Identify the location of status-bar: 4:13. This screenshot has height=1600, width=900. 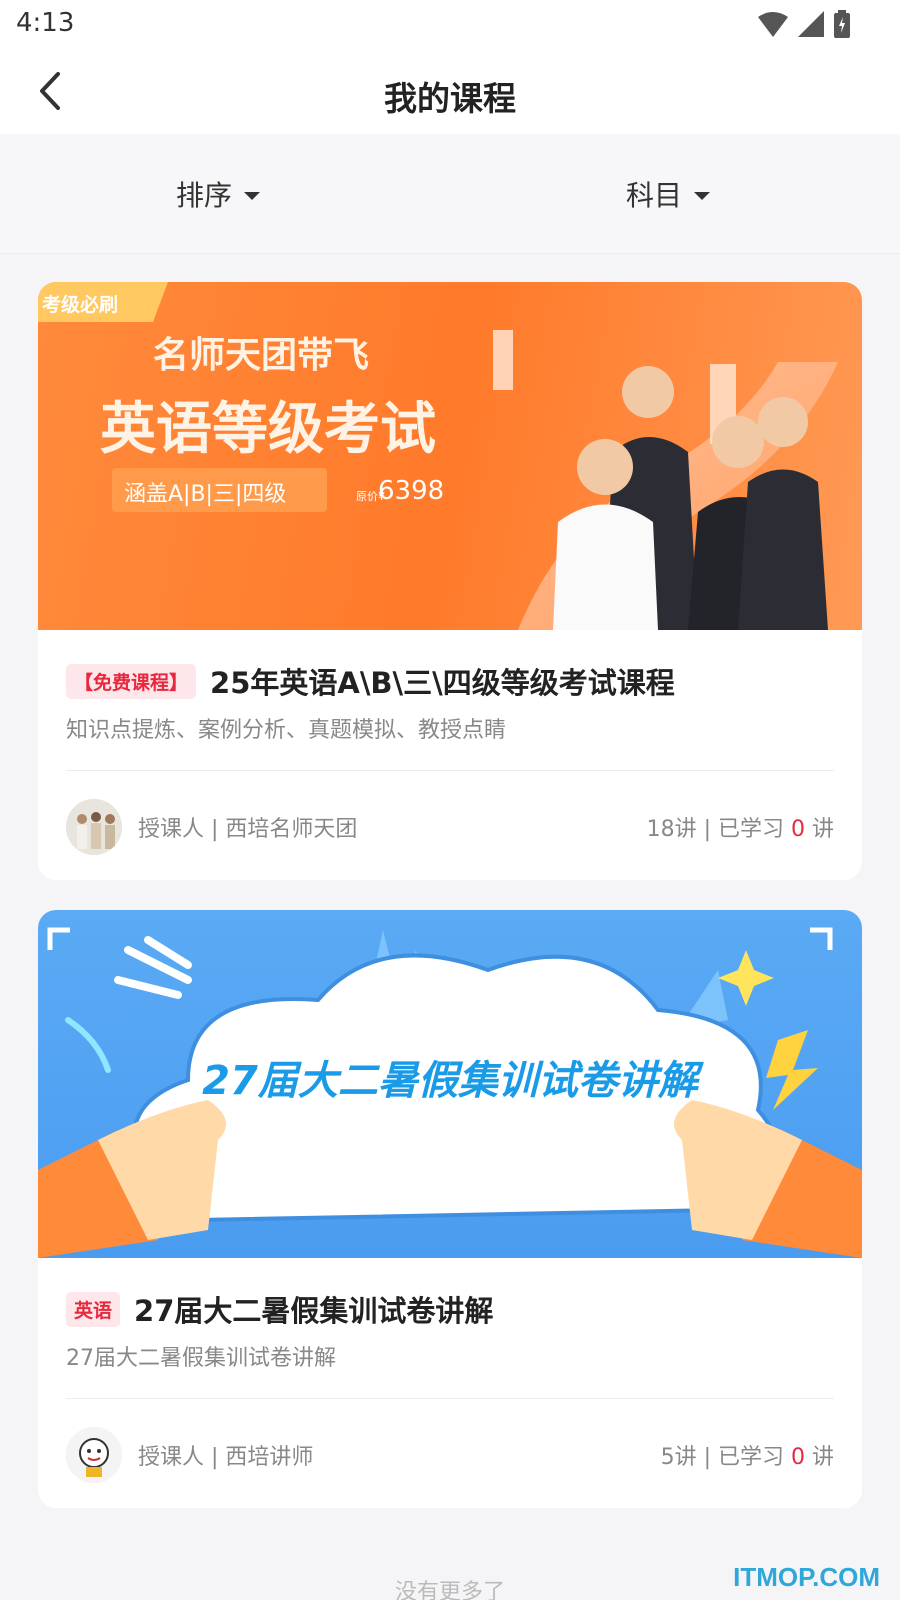
(450, 25).